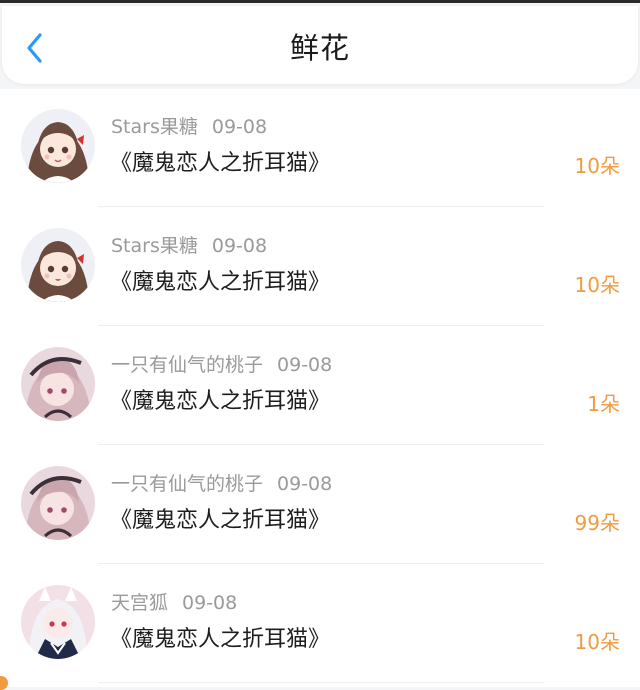 The image size is (640, 690). Describe the element at coordinates (319, 48) in the screenshot. I see `page-title: 鲜花` at that location.